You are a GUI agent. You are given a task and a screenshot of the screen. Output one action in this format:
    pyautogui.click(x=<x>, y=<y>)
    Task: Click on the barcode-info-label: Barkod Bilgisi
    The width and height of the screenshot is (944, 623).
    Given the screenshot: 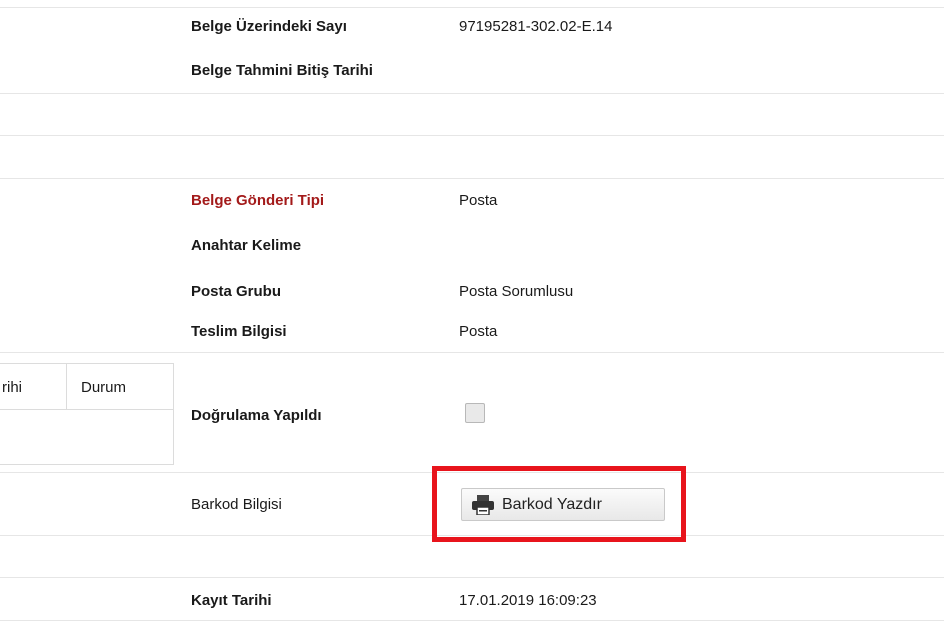 What is the action you would take?
    pyautogui.click(x=236, y=504)
    